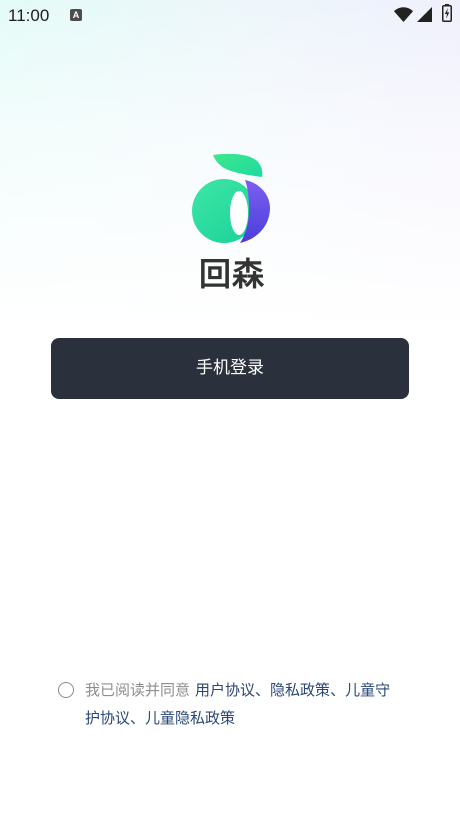  I want to click on user-agreement-link: 用户协议, so click(225, 690).